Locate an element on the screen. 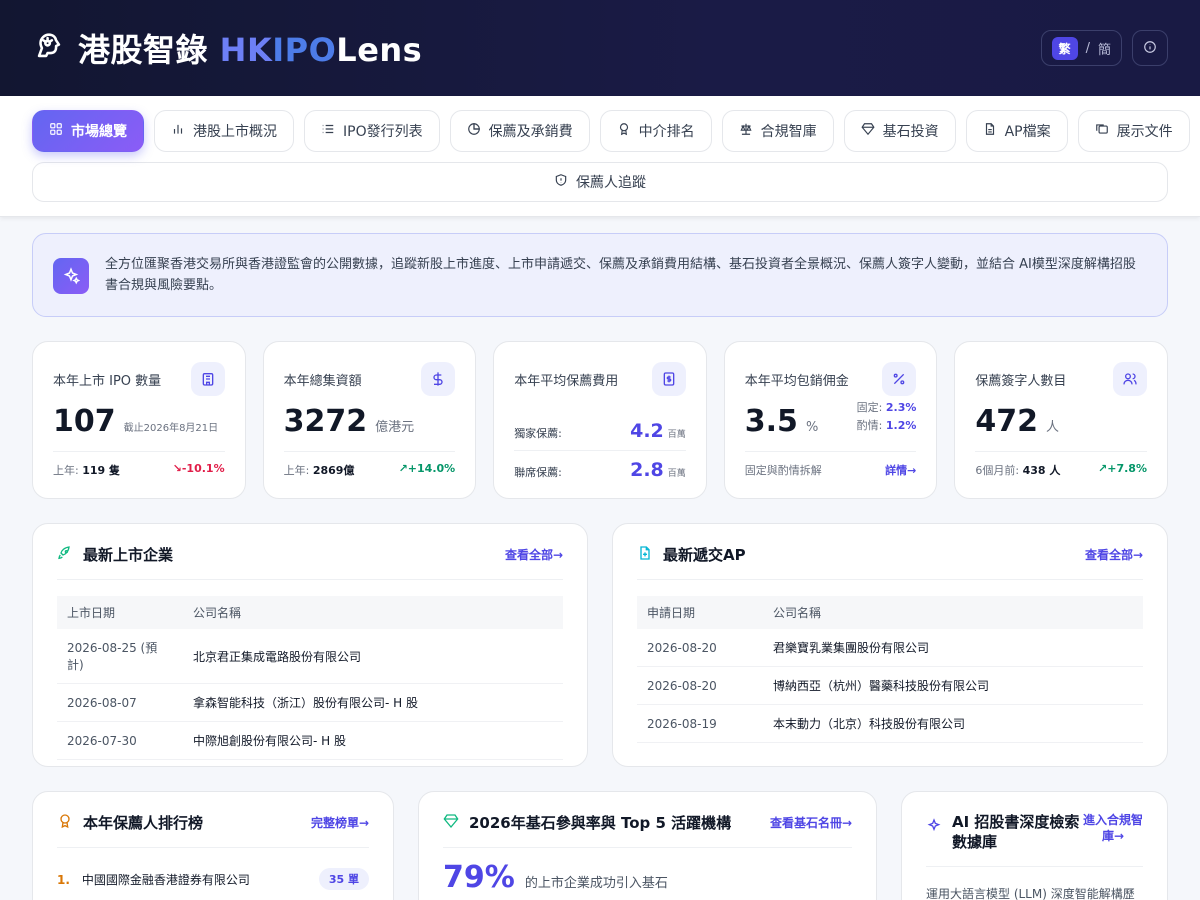 The image size is (1200, 900). panel-title: 本年保薦人排行榜 is located at coordinates (143, 823).